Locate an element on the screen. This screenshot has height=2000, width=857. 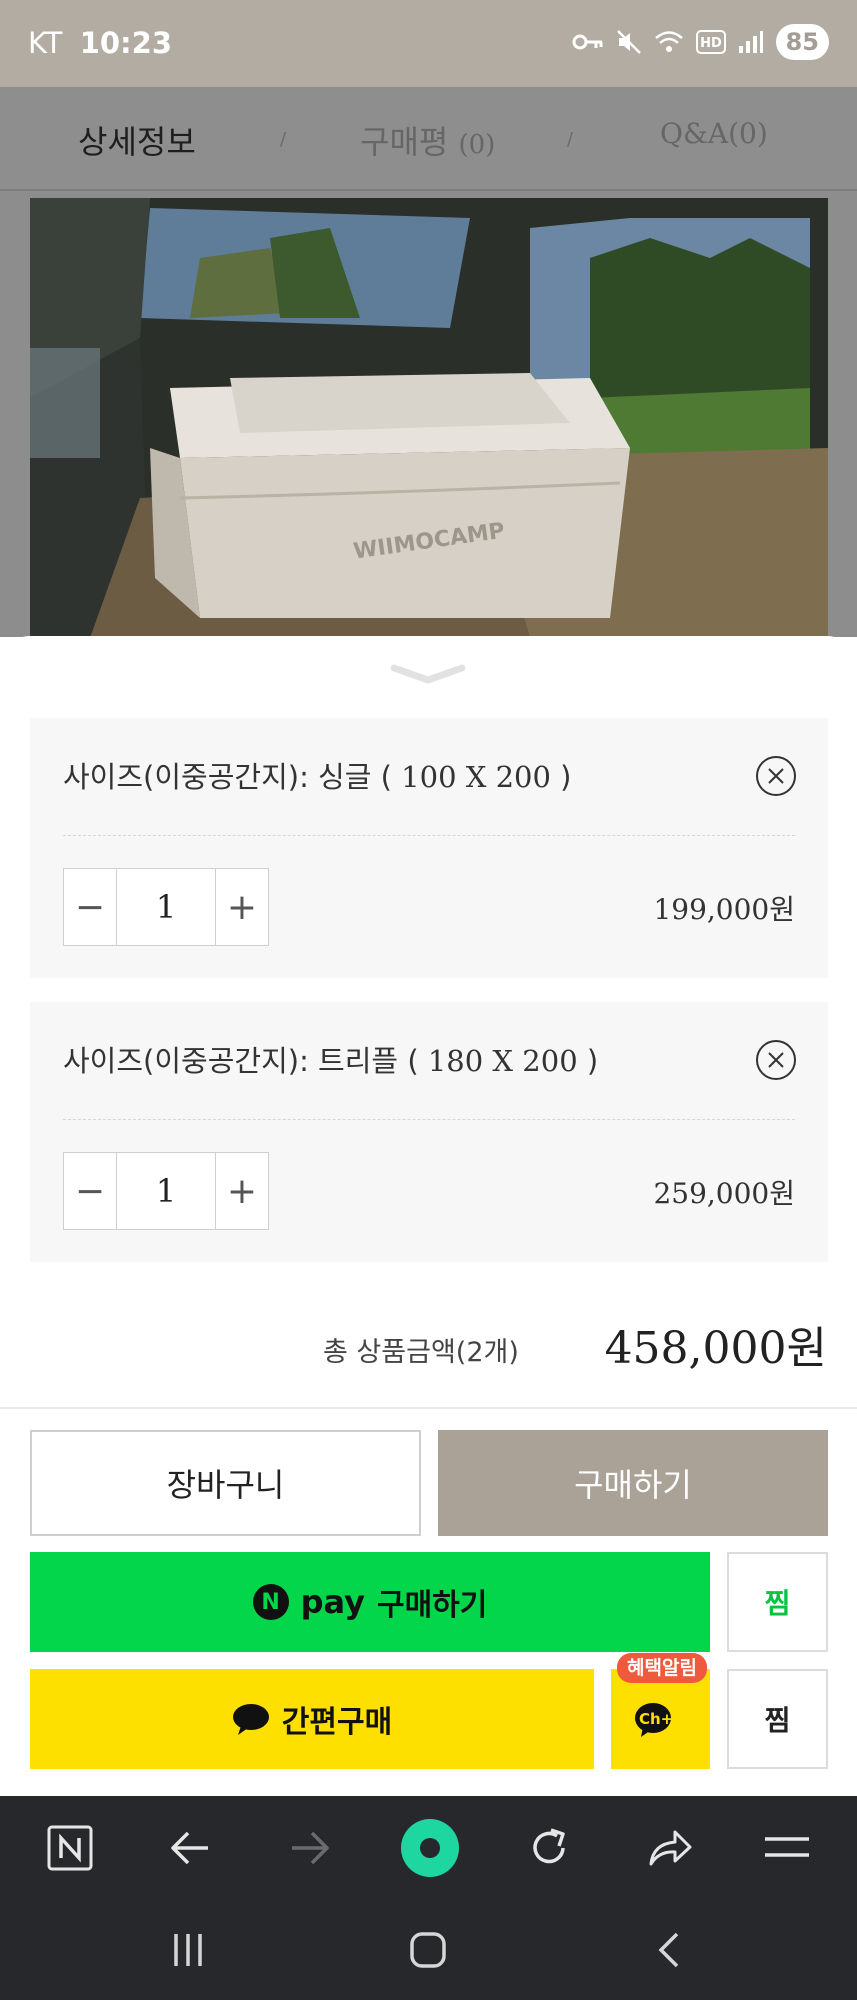
carrier-label: KT is located at coordinates (45, 43).